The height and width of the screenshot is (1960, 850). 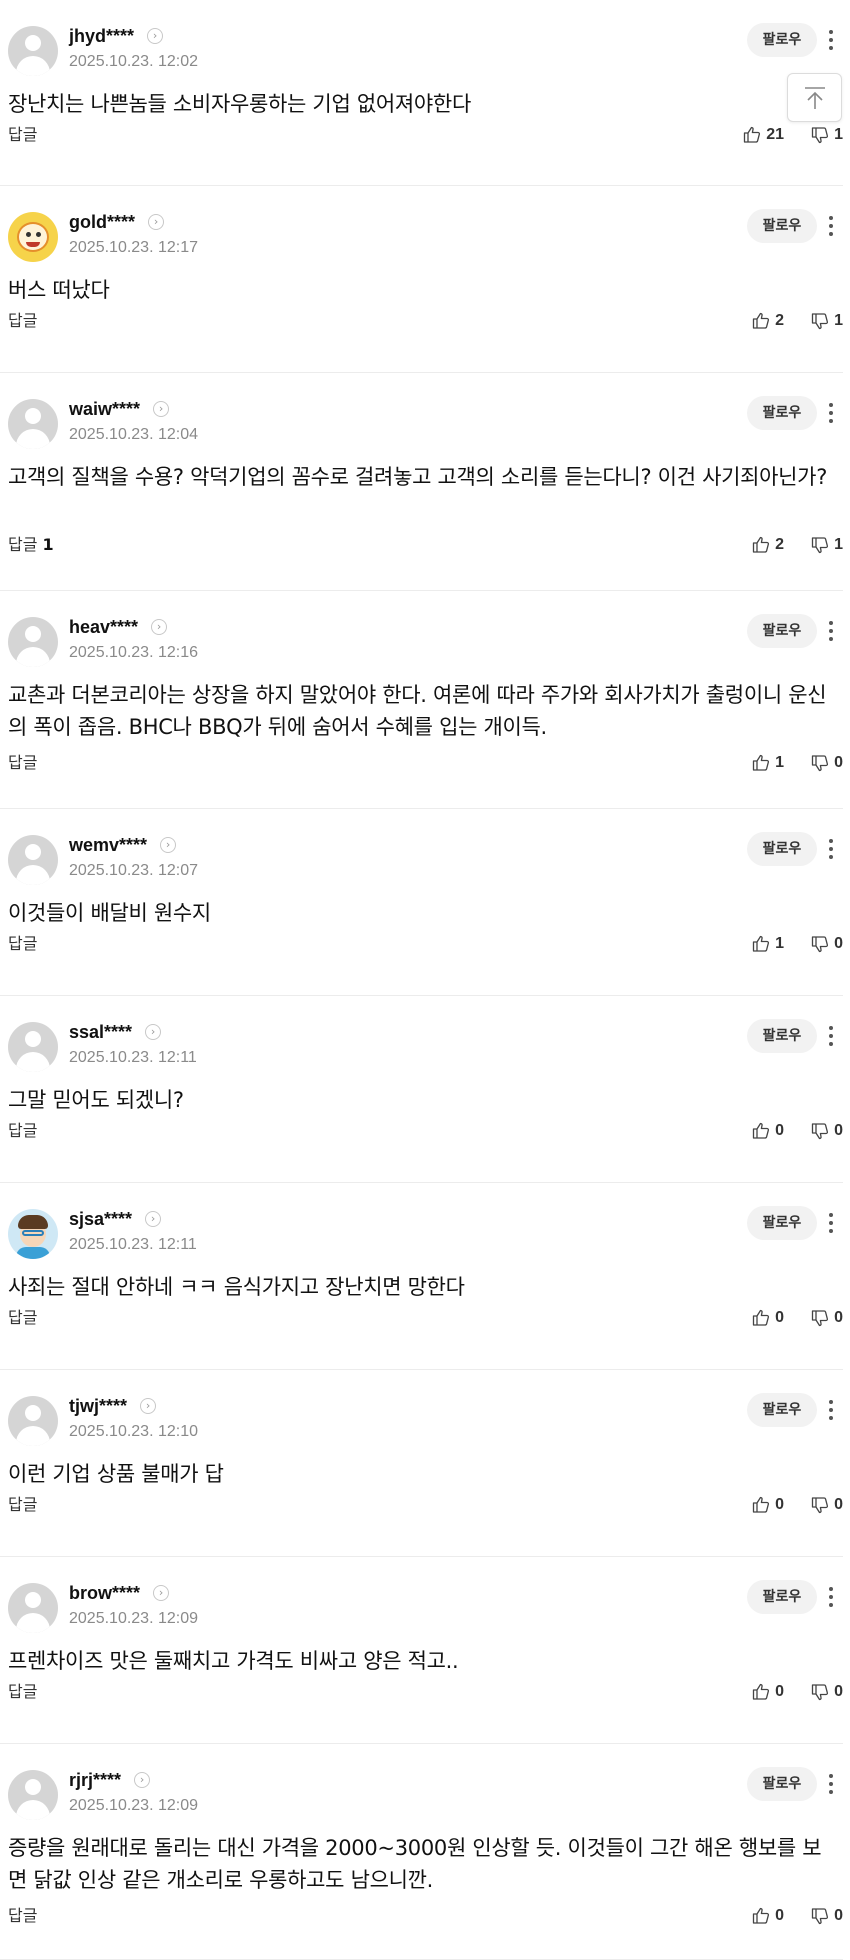 What do you see at coordinates (838, 544) in the screenshot?
I see `dislike-count: 1` at bounding box center [838, 544].